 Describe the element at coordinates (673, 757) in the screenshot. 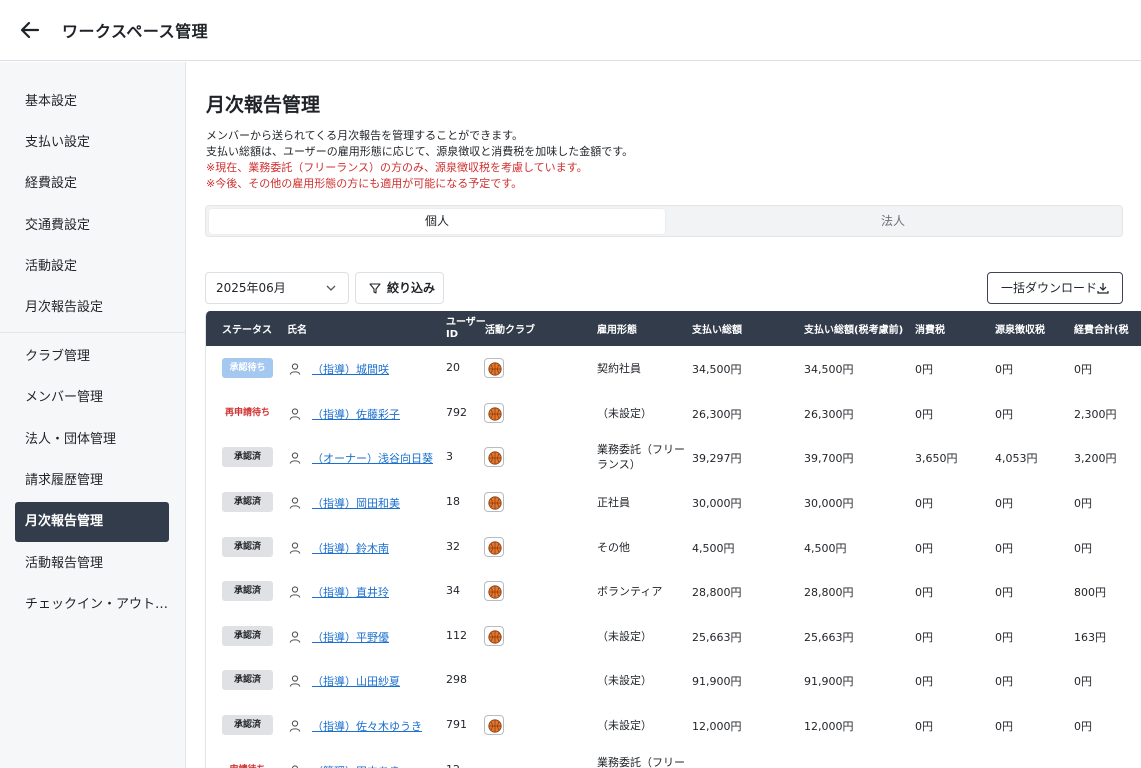

I see `table-row: 申請待ち （管理）田中あき 12 業務委託（フリーランス）` at that location.